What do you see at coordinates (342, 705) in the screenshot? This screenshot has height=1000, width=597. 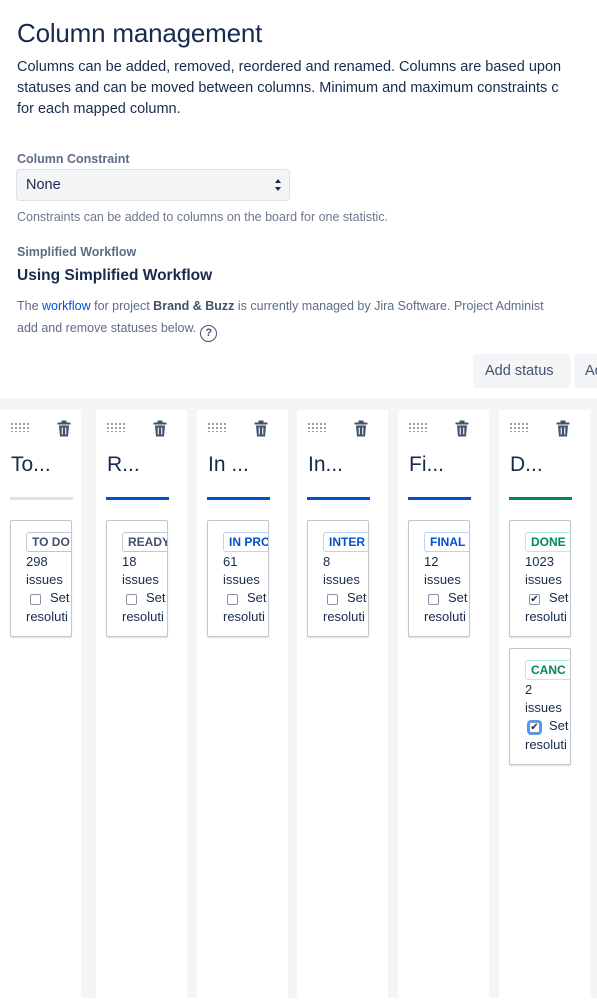 I see `board-column: In... INTER 8 issues Set resoluti` at bounding box center [342, 705].